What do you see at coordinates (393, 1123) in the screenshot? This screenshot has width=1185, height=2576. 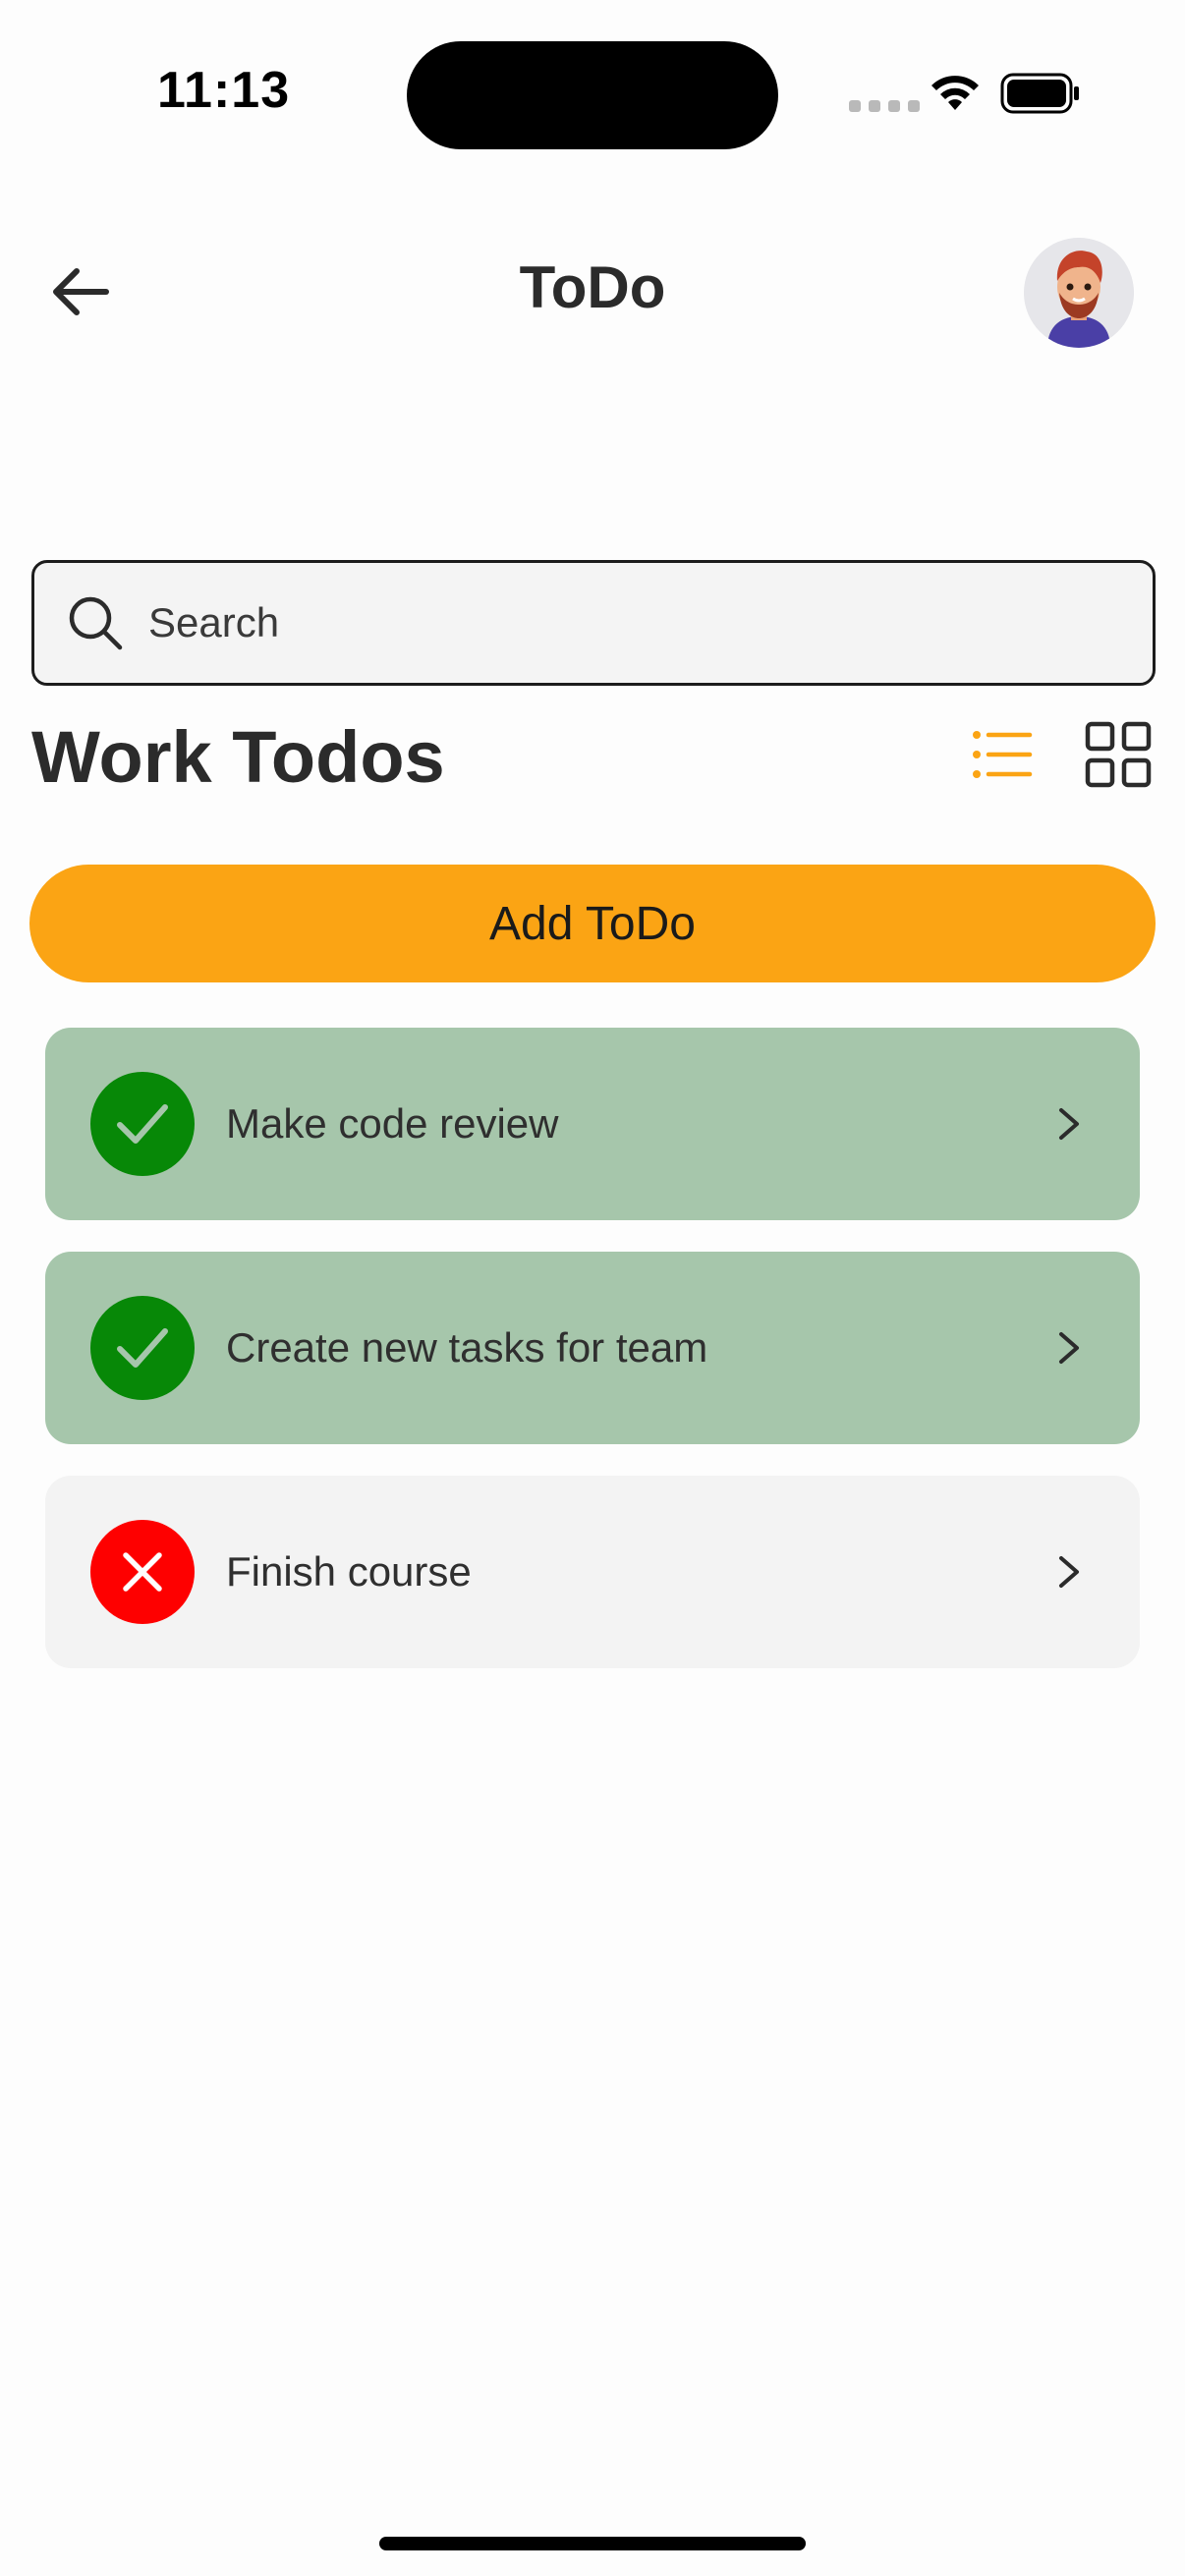 I see `todo-label: Make code review` at bounding box center [393, 1123].